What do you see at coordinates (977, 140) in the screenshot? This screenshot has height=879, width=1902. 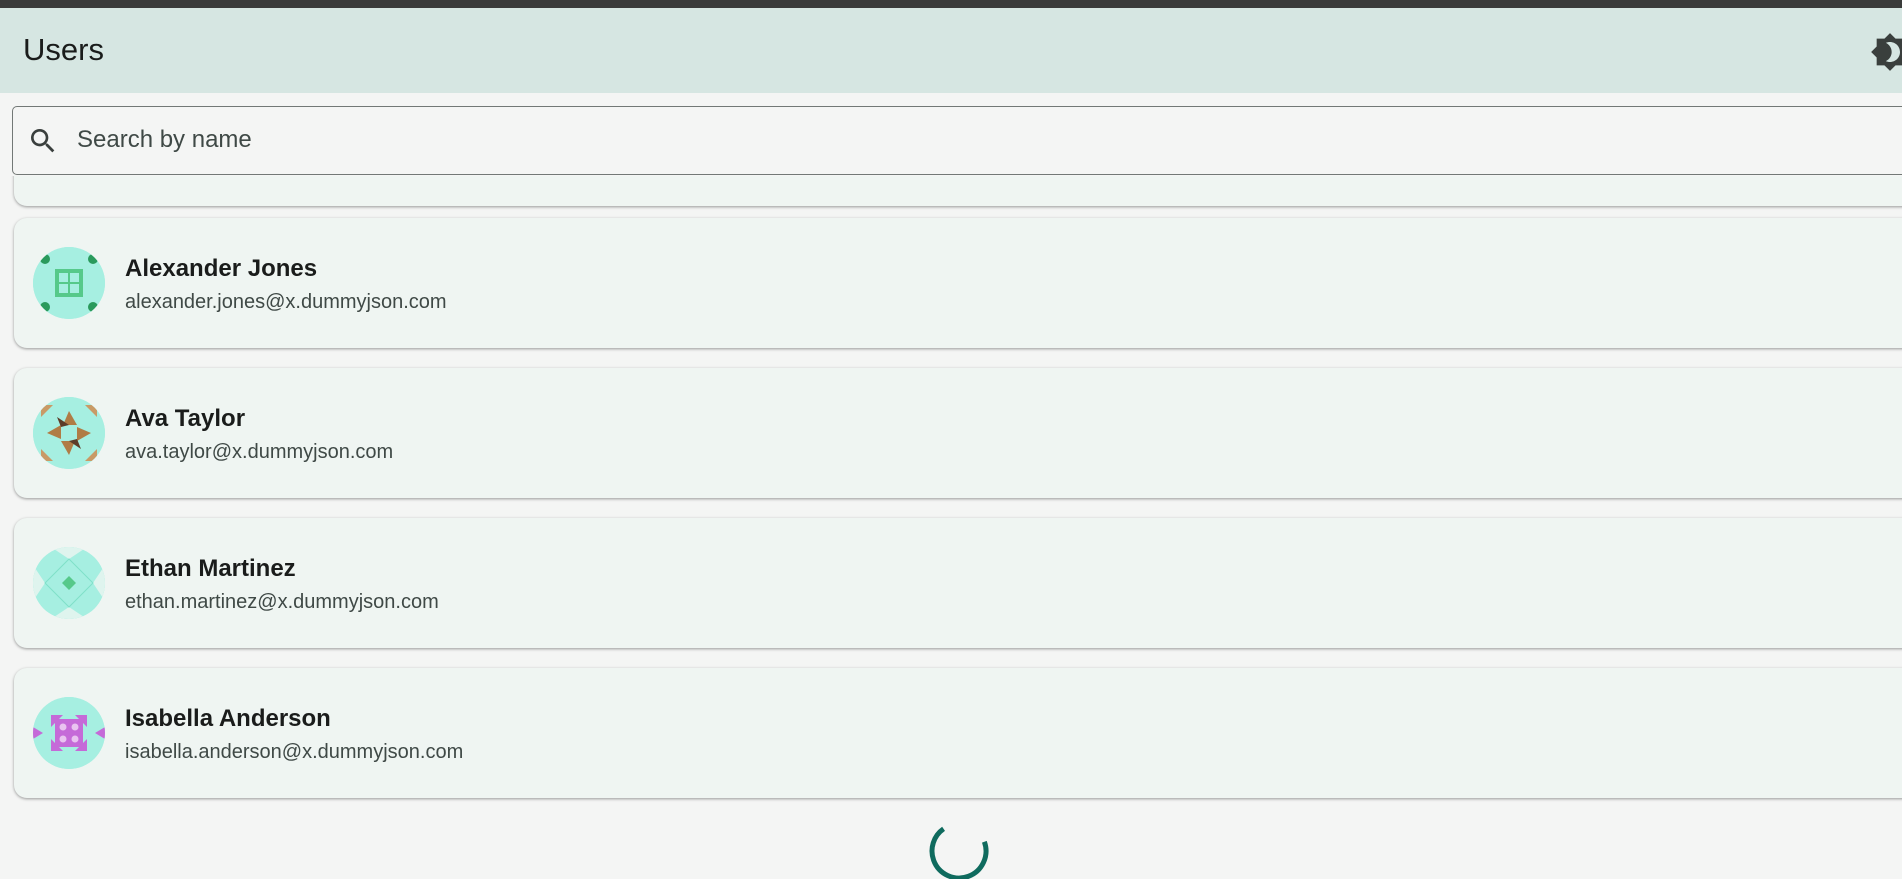 I see `search-input` at bounding box center [977, 140].